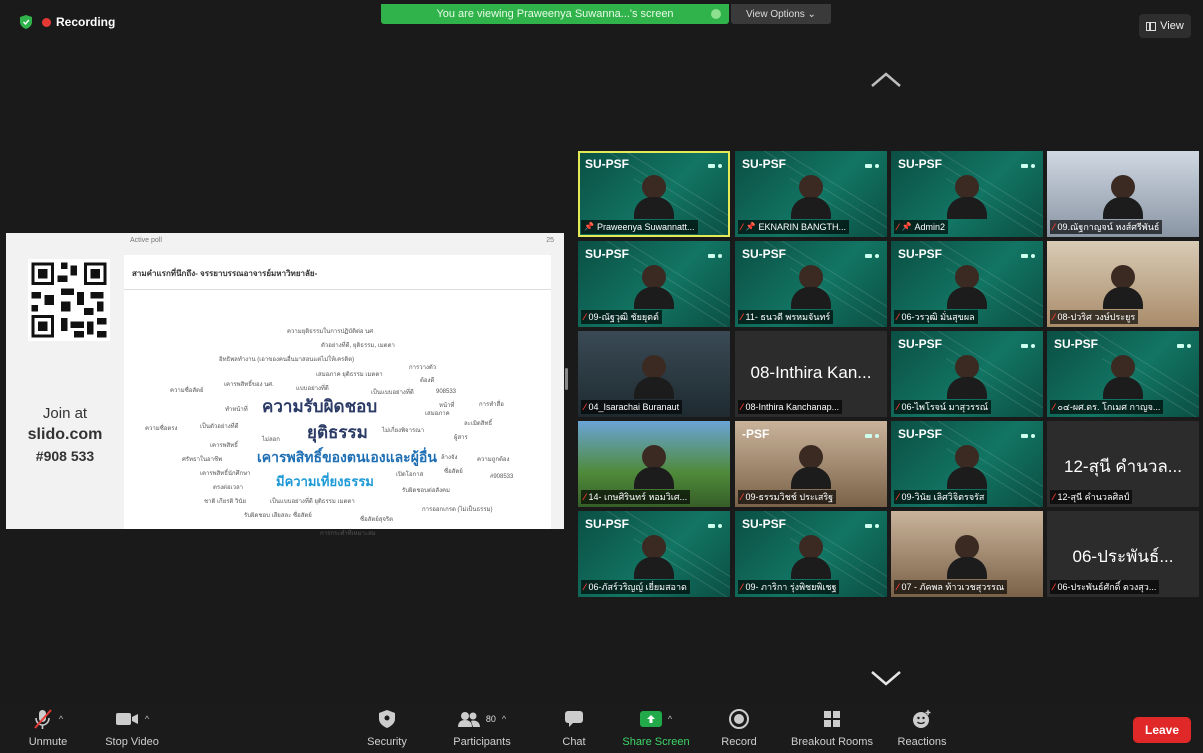 The width and height of the screenshot is (1203, 753). Describe the element at coordinates (1123, 194) in the screenshot. I see `participant-tile: ⁄ 09.ณัฐกาญจน์ หงส์ศรีพันธ์` at that location.